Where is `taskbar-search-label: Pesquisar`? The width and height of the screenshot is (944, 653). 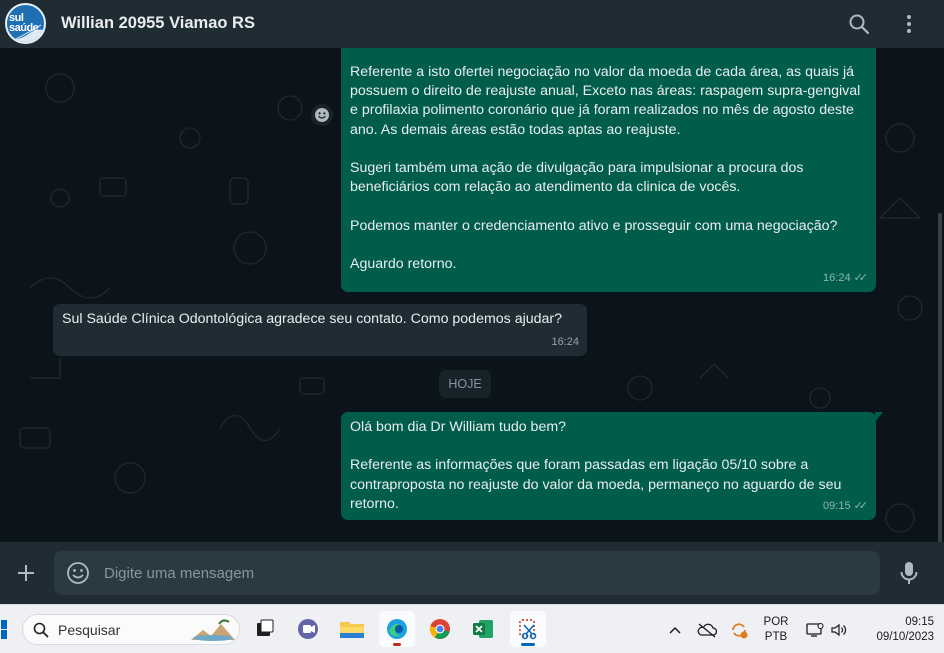 taskbar-search-label: Pesquisar is located at coordinates (89, 630).